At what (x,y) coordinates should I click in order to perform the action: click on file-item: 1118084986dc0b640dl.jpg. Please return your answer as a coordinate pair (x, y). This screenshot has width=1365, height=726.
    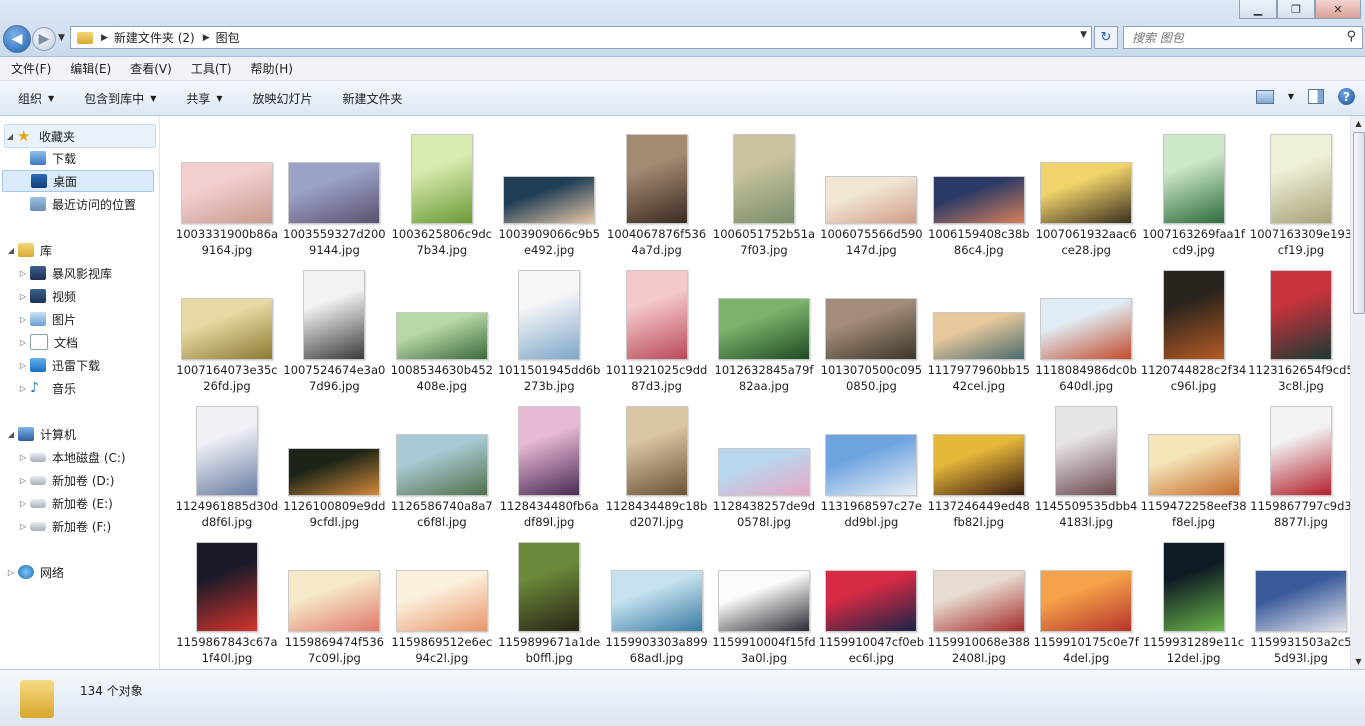
    Looking at the image, I should click on (1086, 327).